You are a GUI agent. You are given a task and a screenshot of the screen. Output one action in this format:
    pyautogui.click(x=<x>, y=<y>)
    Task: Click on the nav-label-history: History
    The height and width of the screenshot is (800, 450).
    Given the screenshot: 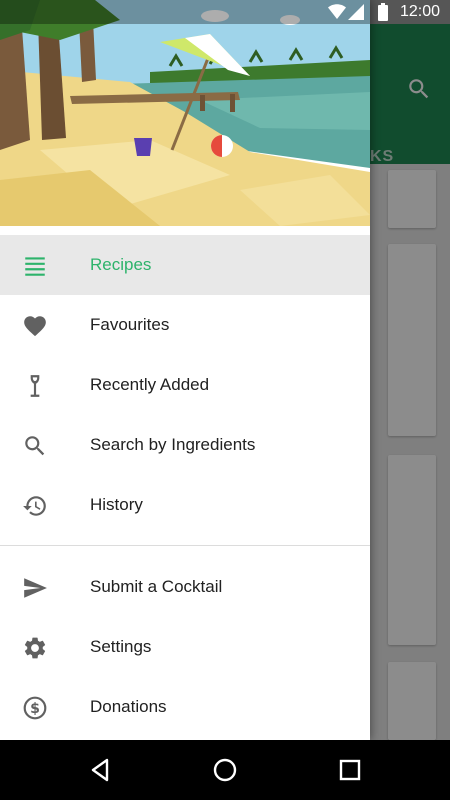 What is the action you would take?
    pyautogui.click(x=116, y=504)
    